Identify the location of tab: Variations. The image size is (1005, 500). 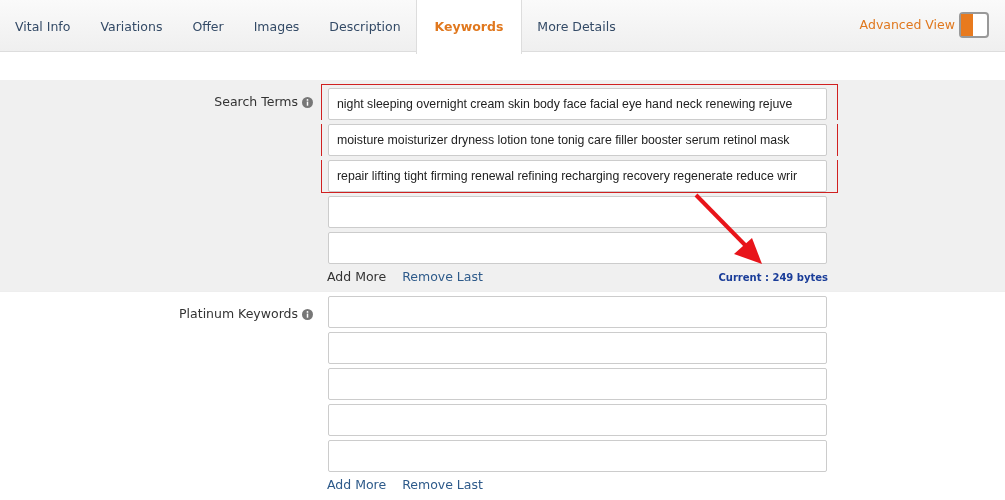
(131, 26).